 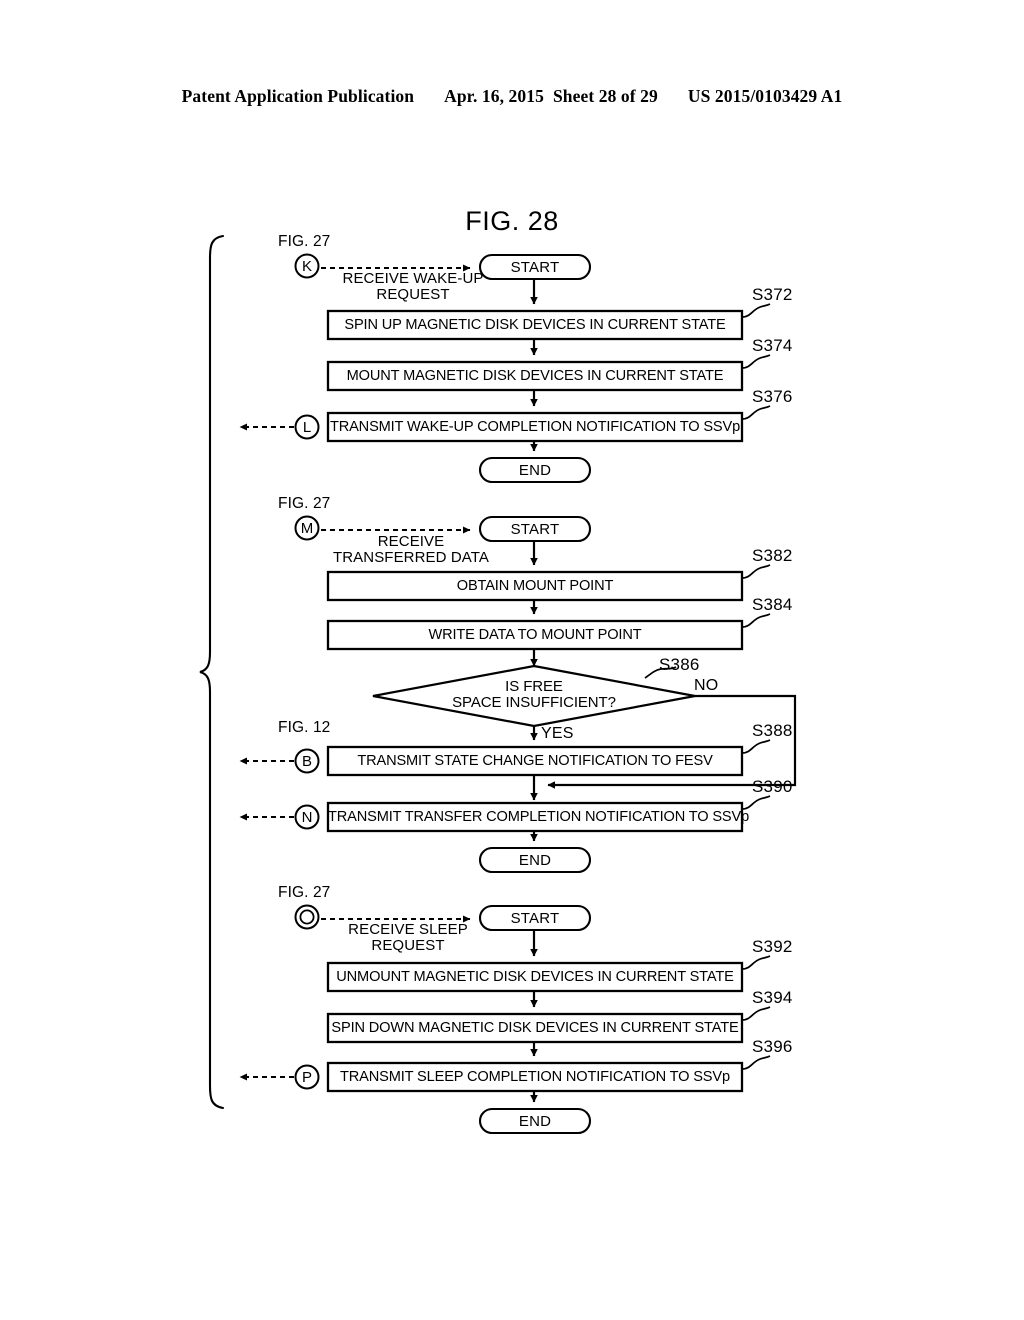 I want to click on step-id-s374: S374, so click(x=772, y=345).